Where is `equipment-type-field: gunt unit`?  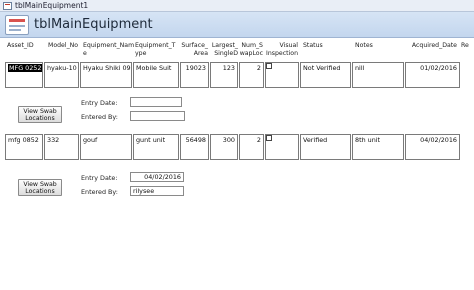
equipment-type-field: gunt unit is located at coordinates (156, 147).